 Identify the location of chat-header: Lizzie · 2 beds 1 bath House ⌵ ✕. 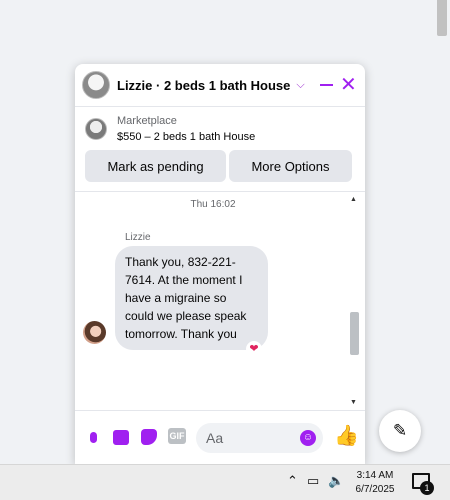
(220, 85).